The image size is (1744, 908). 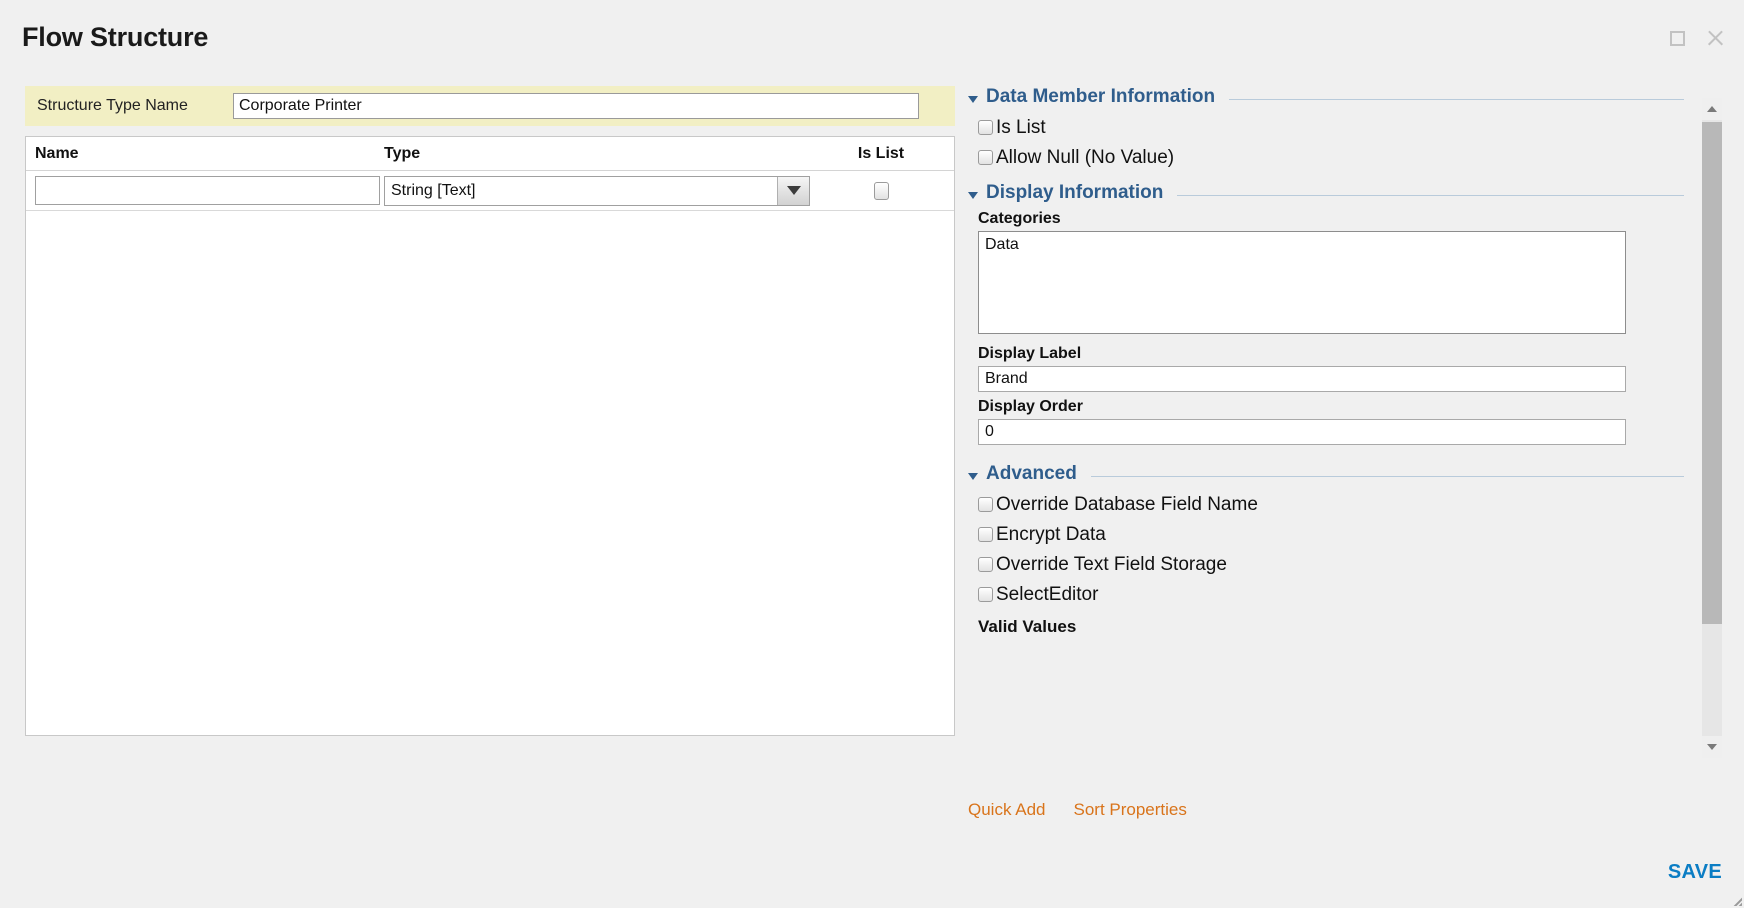 I want to click on scroll-up-button, so click(x=1712, y=109).